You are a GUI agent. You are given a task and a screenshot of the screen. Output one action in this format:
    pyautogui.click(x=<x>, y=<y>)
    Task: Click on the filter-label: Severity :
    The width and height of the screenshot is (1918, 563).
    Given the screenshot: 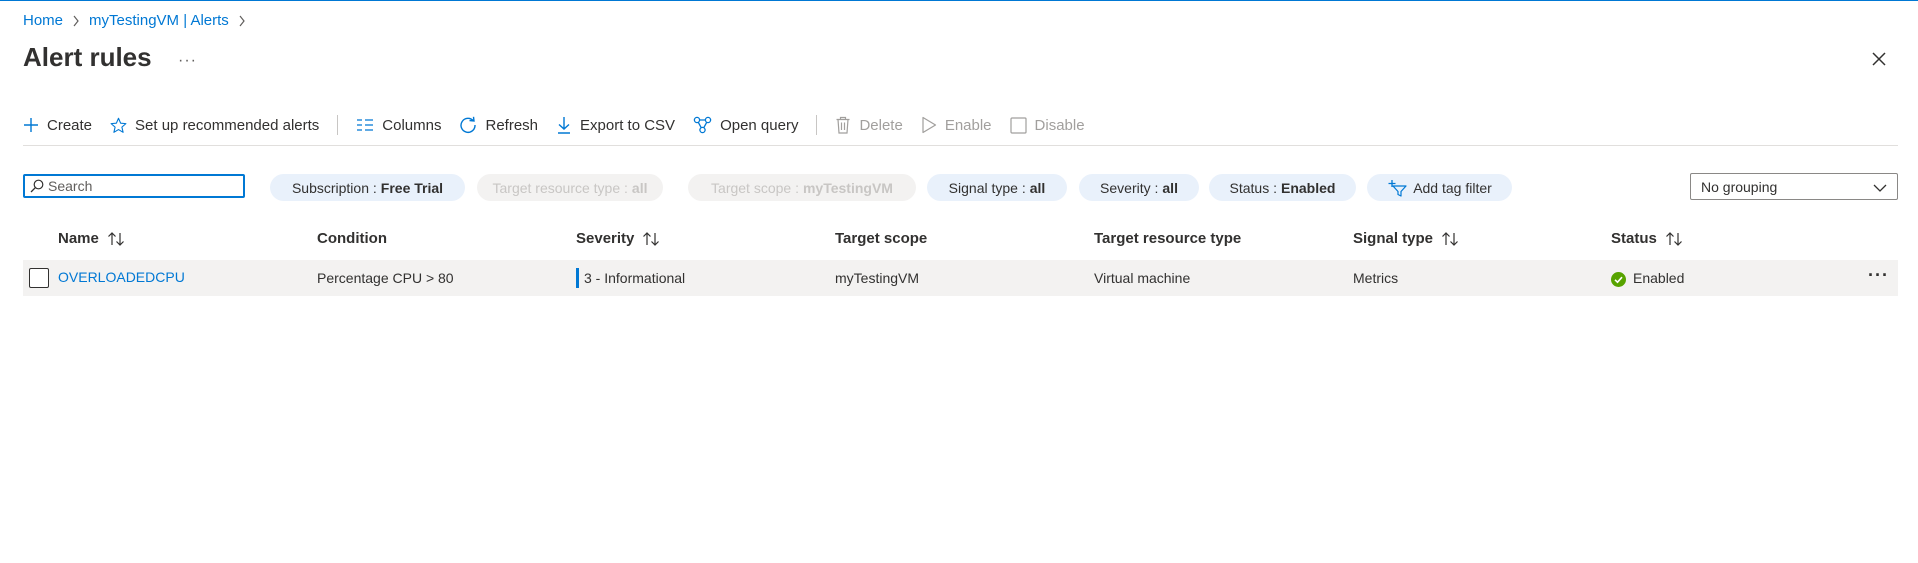 What is the action you would take?
    pyautogui.click(x=1129, y=187)
    